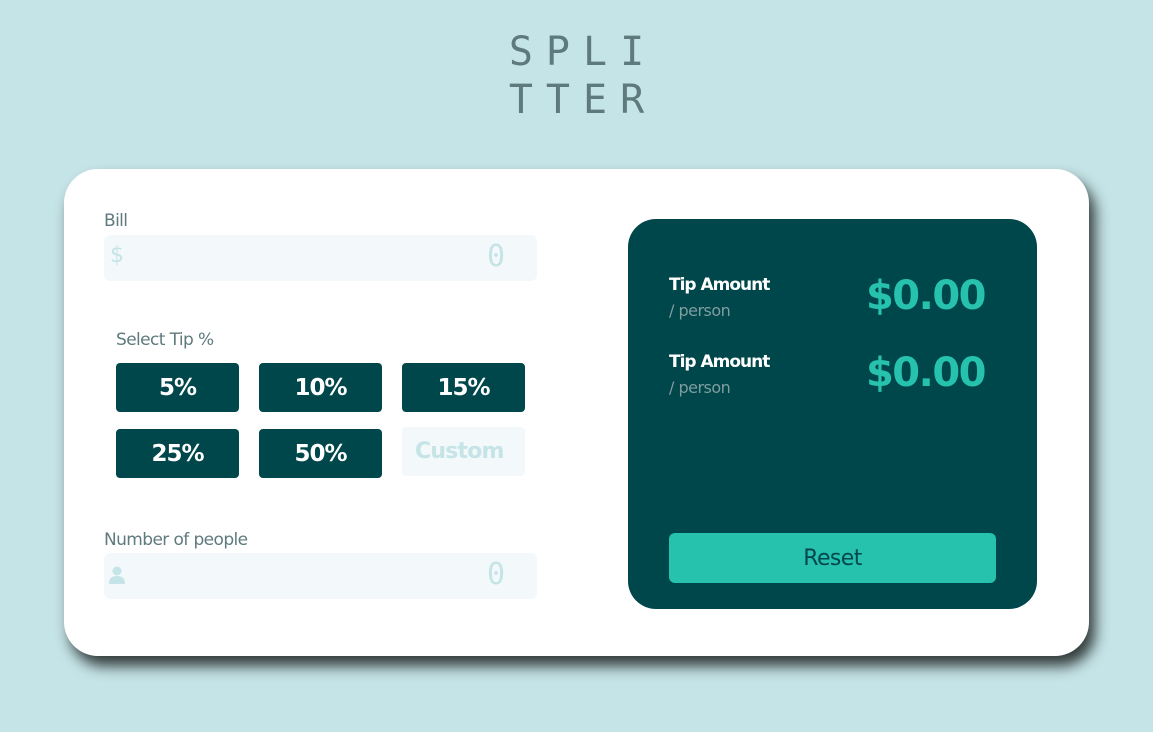 Image resolution: width=1153 pixels, height=732 pixels. What do you see at coordinates (926, 296) in the screenshot?
I see `tip-amount-value: $0.00` at bounding box center [926, 296].